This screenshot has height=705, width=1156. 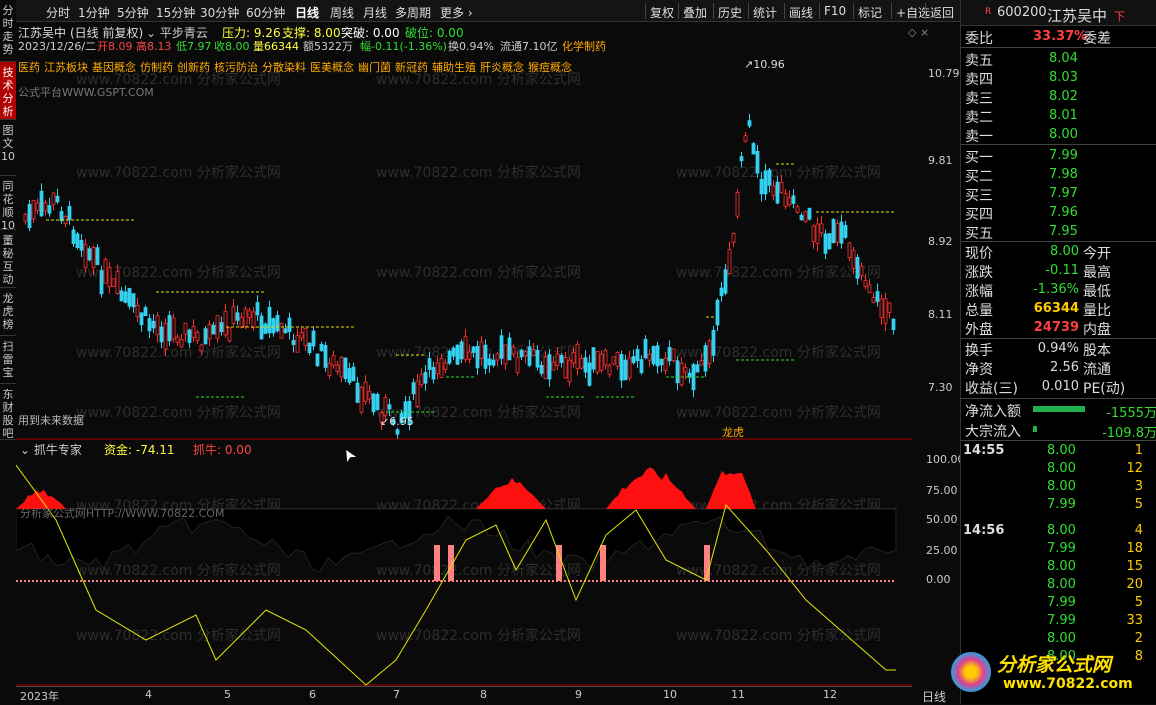 What do you see at coordinates (284, 67) in the screenshot?
I see `concept-tag: 分散染料` at bounding box center [284, 67].